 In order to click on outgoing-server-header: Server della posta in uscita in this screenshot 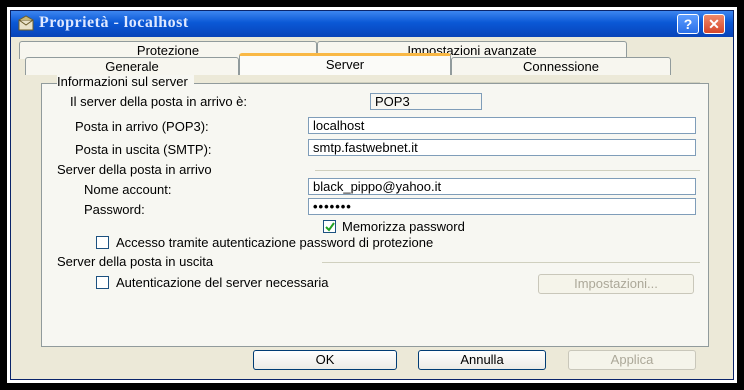, I will do `click(138, 261)`.